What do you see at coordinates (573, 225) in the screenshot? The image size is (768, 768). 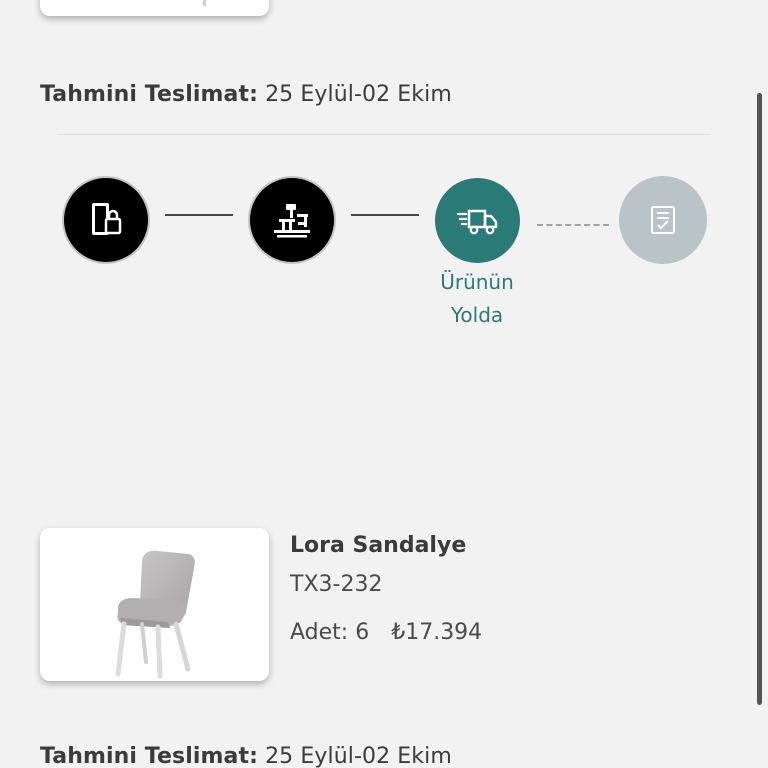 I see `step-connector-pending` at bounding box center [573, 225].